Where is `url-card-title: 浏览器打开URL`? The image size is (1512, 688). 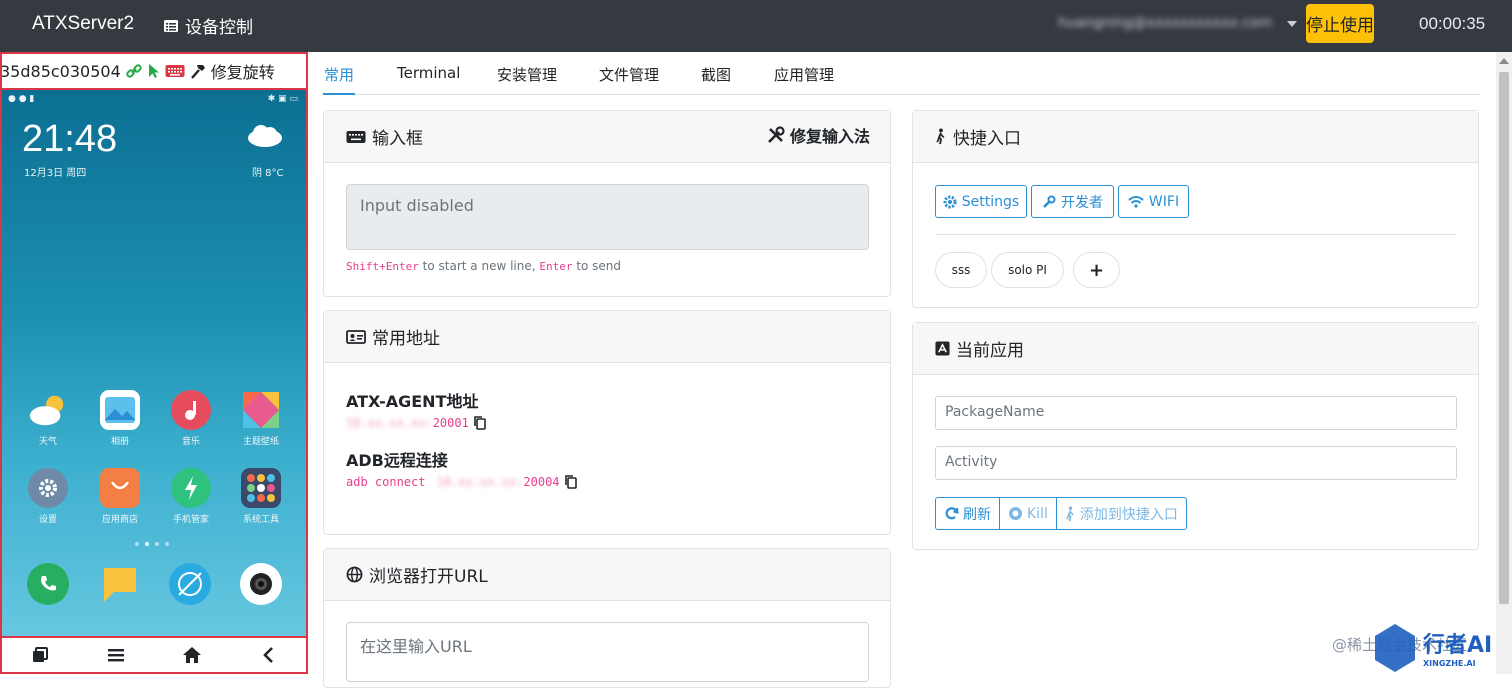 url-card-title: 浏览器打开URL is located at coordinates (428, 577).